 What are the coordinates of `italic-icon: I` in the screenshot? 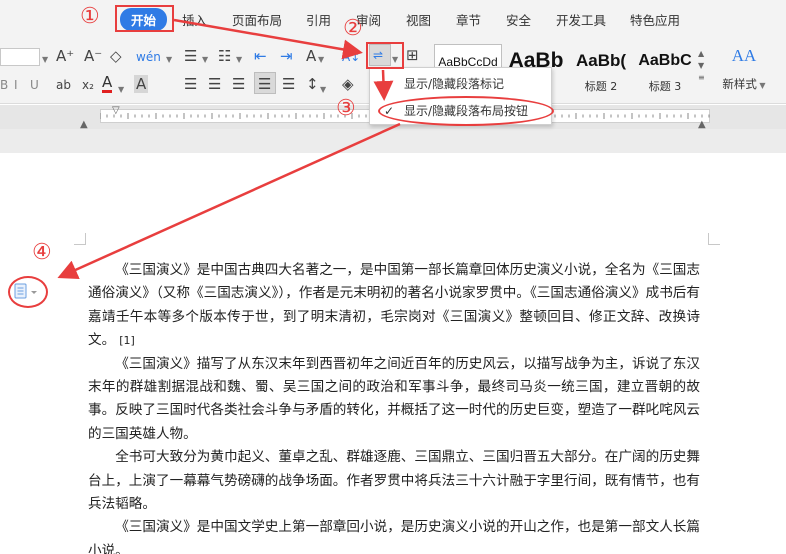 It's located at (16, 85).